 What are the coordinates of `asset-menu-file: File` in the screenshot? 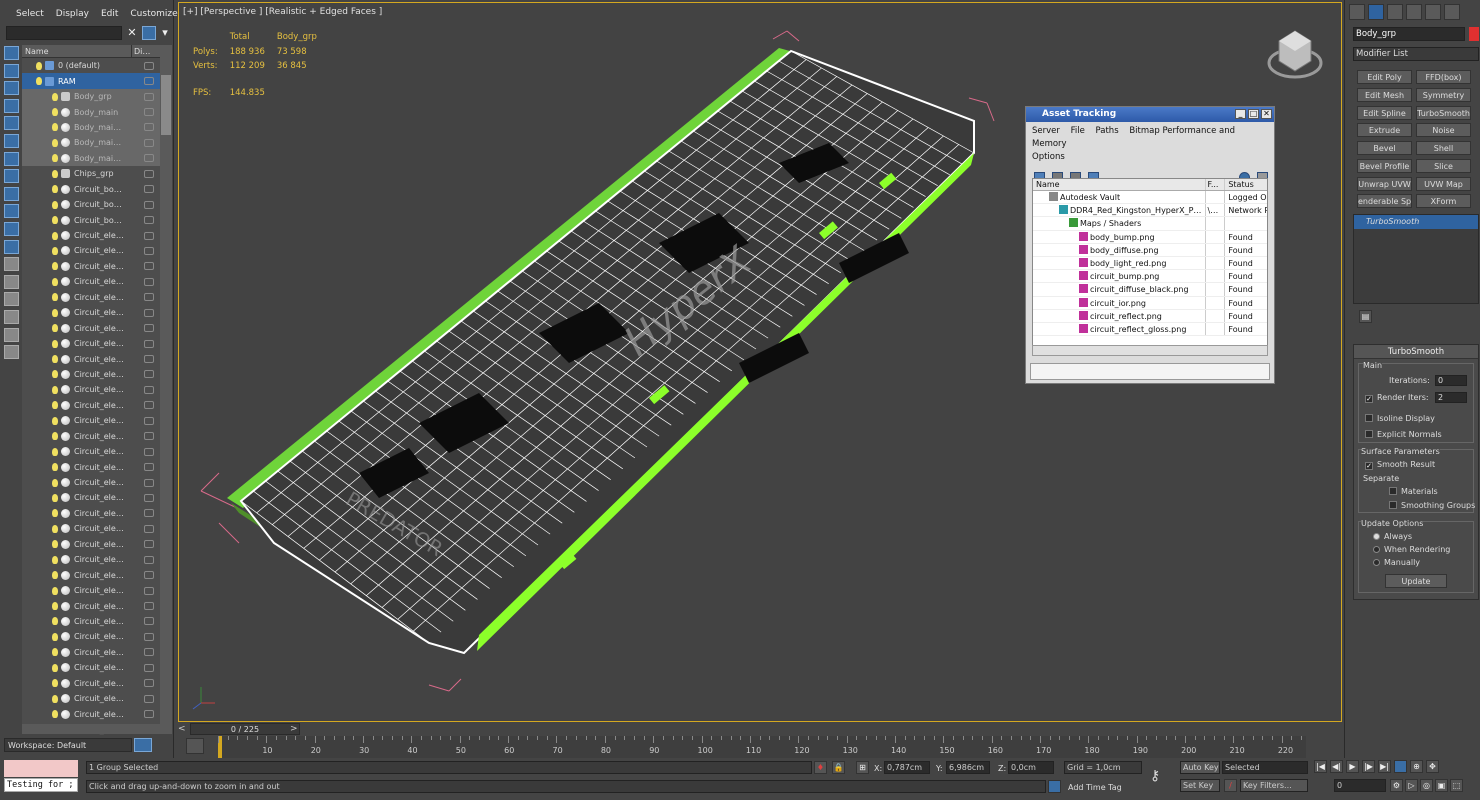 It's located at (1078, 131).